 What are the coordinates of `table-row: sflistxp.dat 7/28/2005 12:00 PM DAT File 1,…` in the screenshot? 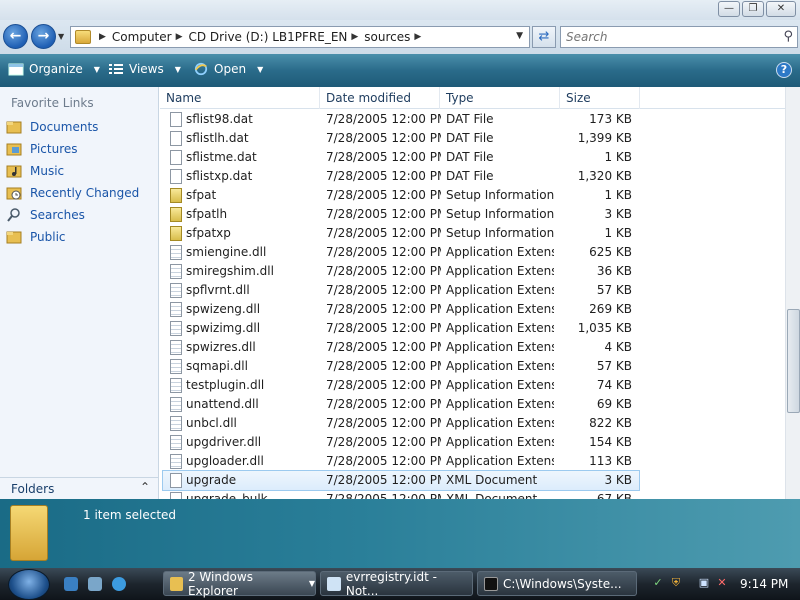 It's located at (472, 176).